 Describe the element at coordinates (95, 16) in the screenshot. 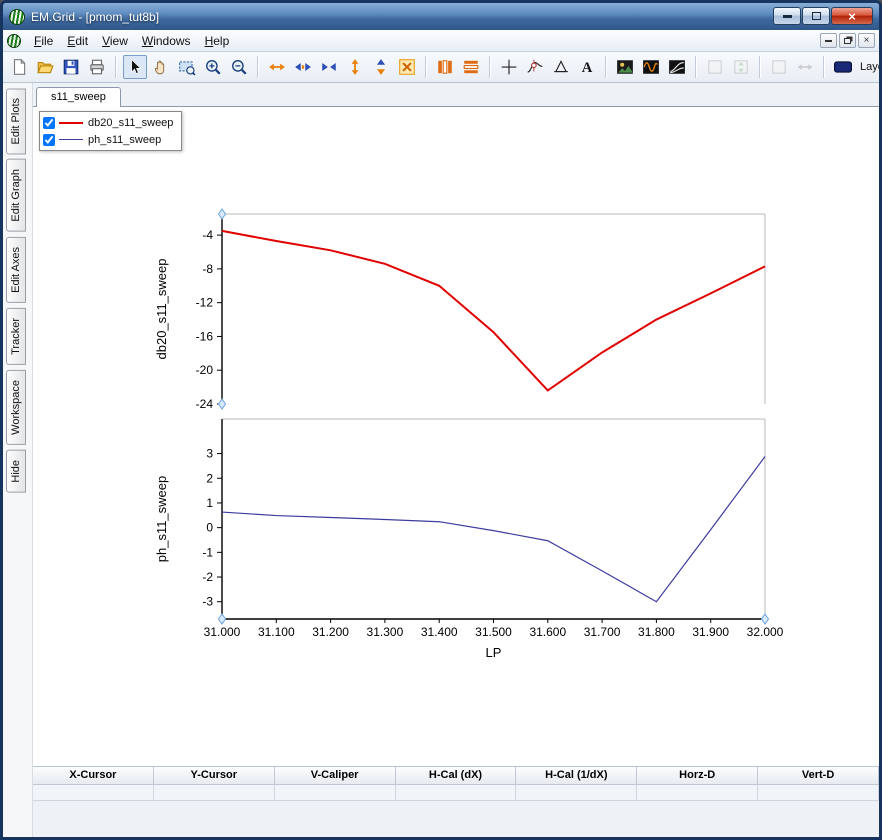

I see `window-title: EM.Grid - [pmom_tut8b]` at that location.